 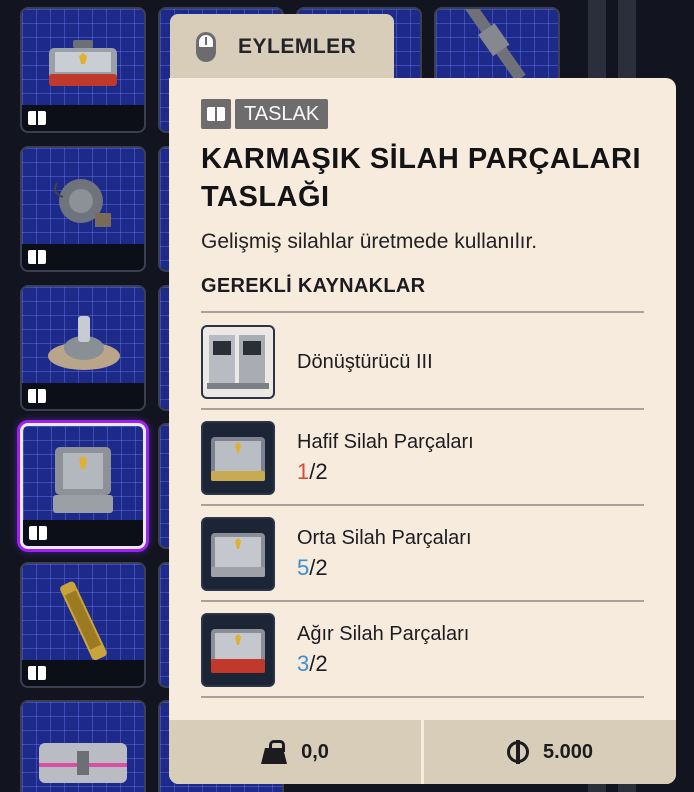 What do you see at coordinates (238, 362) in the screenshot?
I see `machine-icon` at bounding box center [238, 362].